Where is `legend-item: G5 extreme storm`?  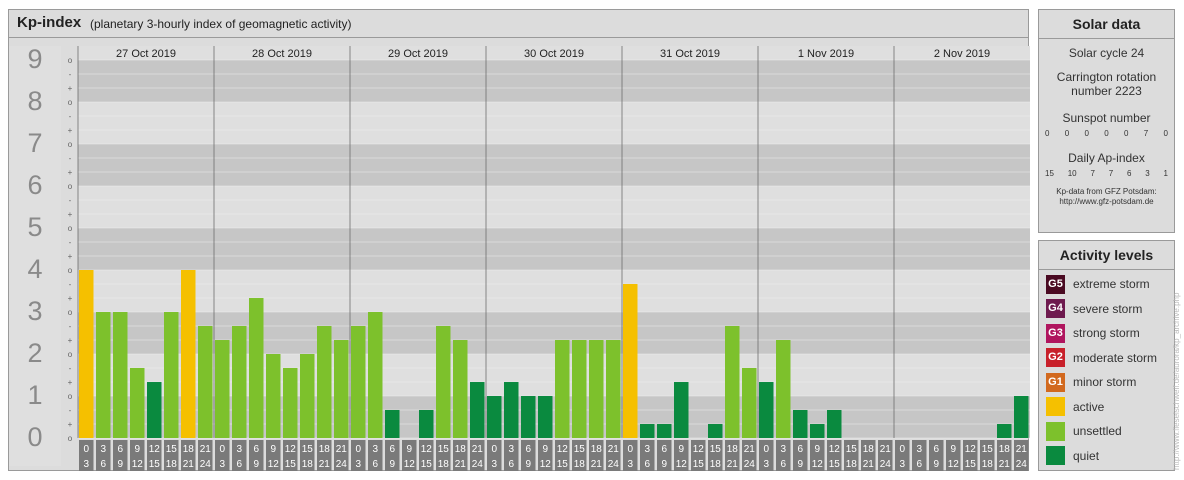 legend-item: G5 extreme storm is located at coordinates (1106, 284).